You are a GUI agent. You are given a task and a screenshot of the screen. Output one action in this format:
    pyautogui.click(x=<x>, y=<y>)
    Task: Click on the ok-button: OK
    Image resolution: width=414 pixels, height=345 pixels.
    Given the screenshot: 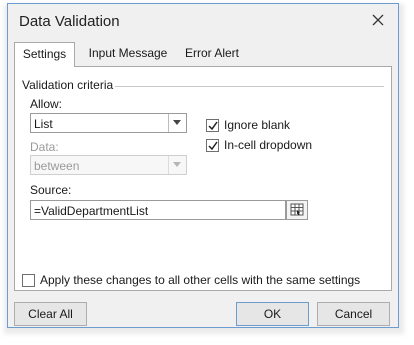 What is the action you would take?
    pyautogui.click(x=272, y=314)
    